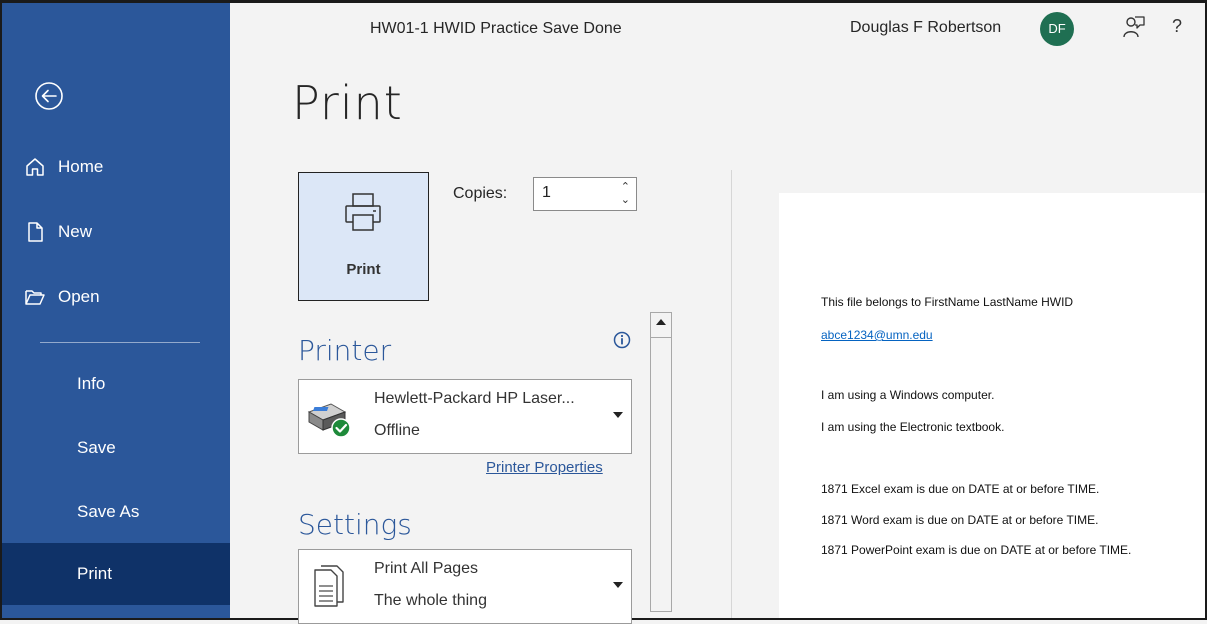 This screenshot has height=624, width=1207. What do you see at coordinates (329, 586) in the screenshot?
I see `print-all-pages-icon` at bounding box center [329, 586].